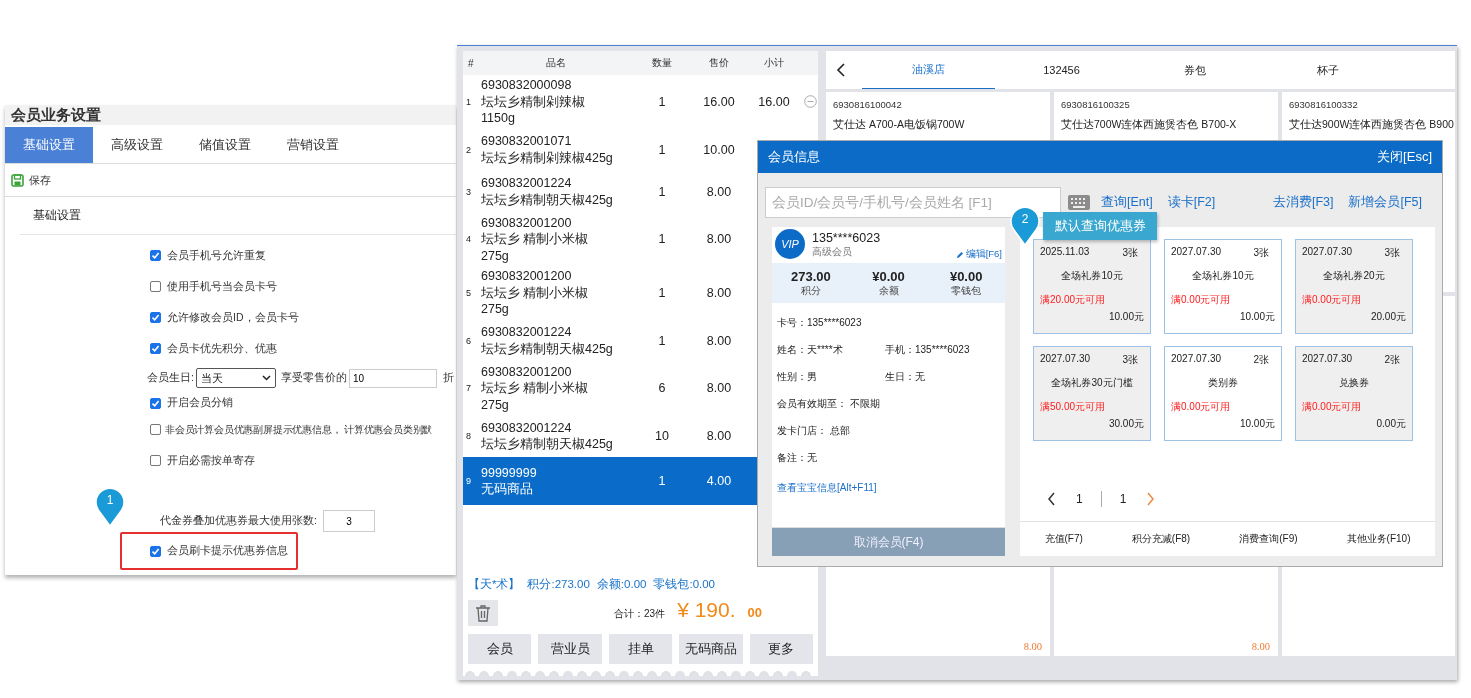  I want to click on coupon-card: 2027.07.30 3张 全场礼券30元门槛 满50.00元可用 30.00元, so click(1092, 393).